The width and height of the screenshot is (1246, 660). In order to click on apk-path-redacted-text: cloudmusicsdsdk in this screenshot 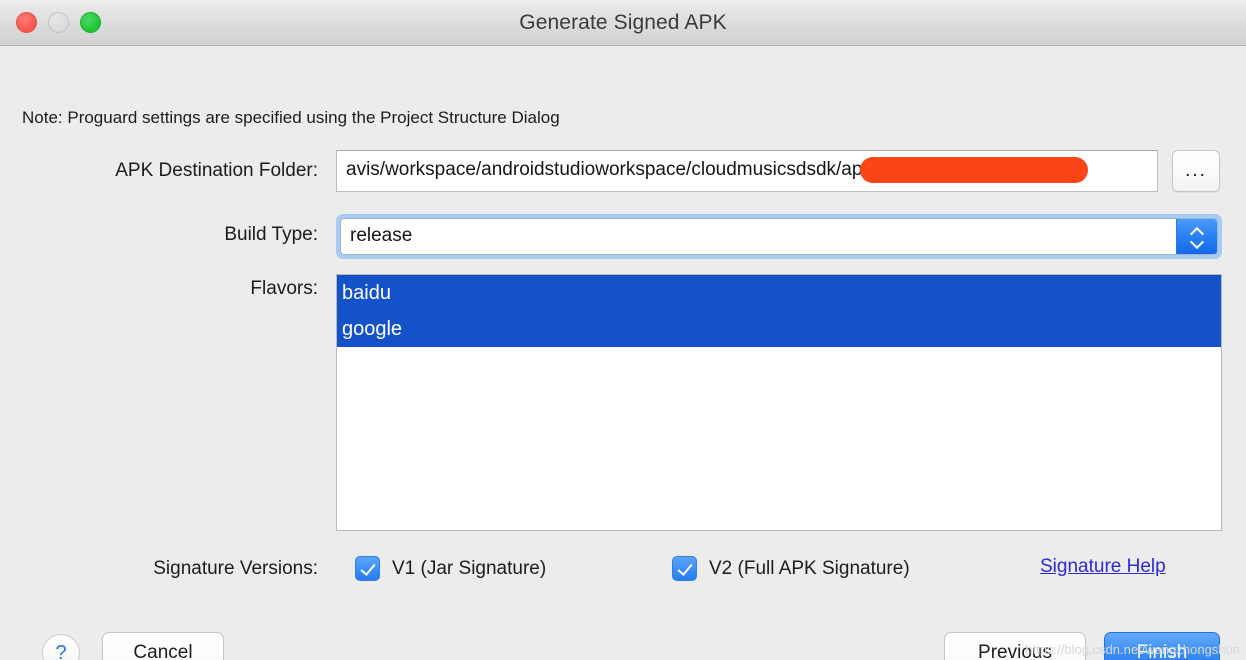, I will do `click(764, 169)`.